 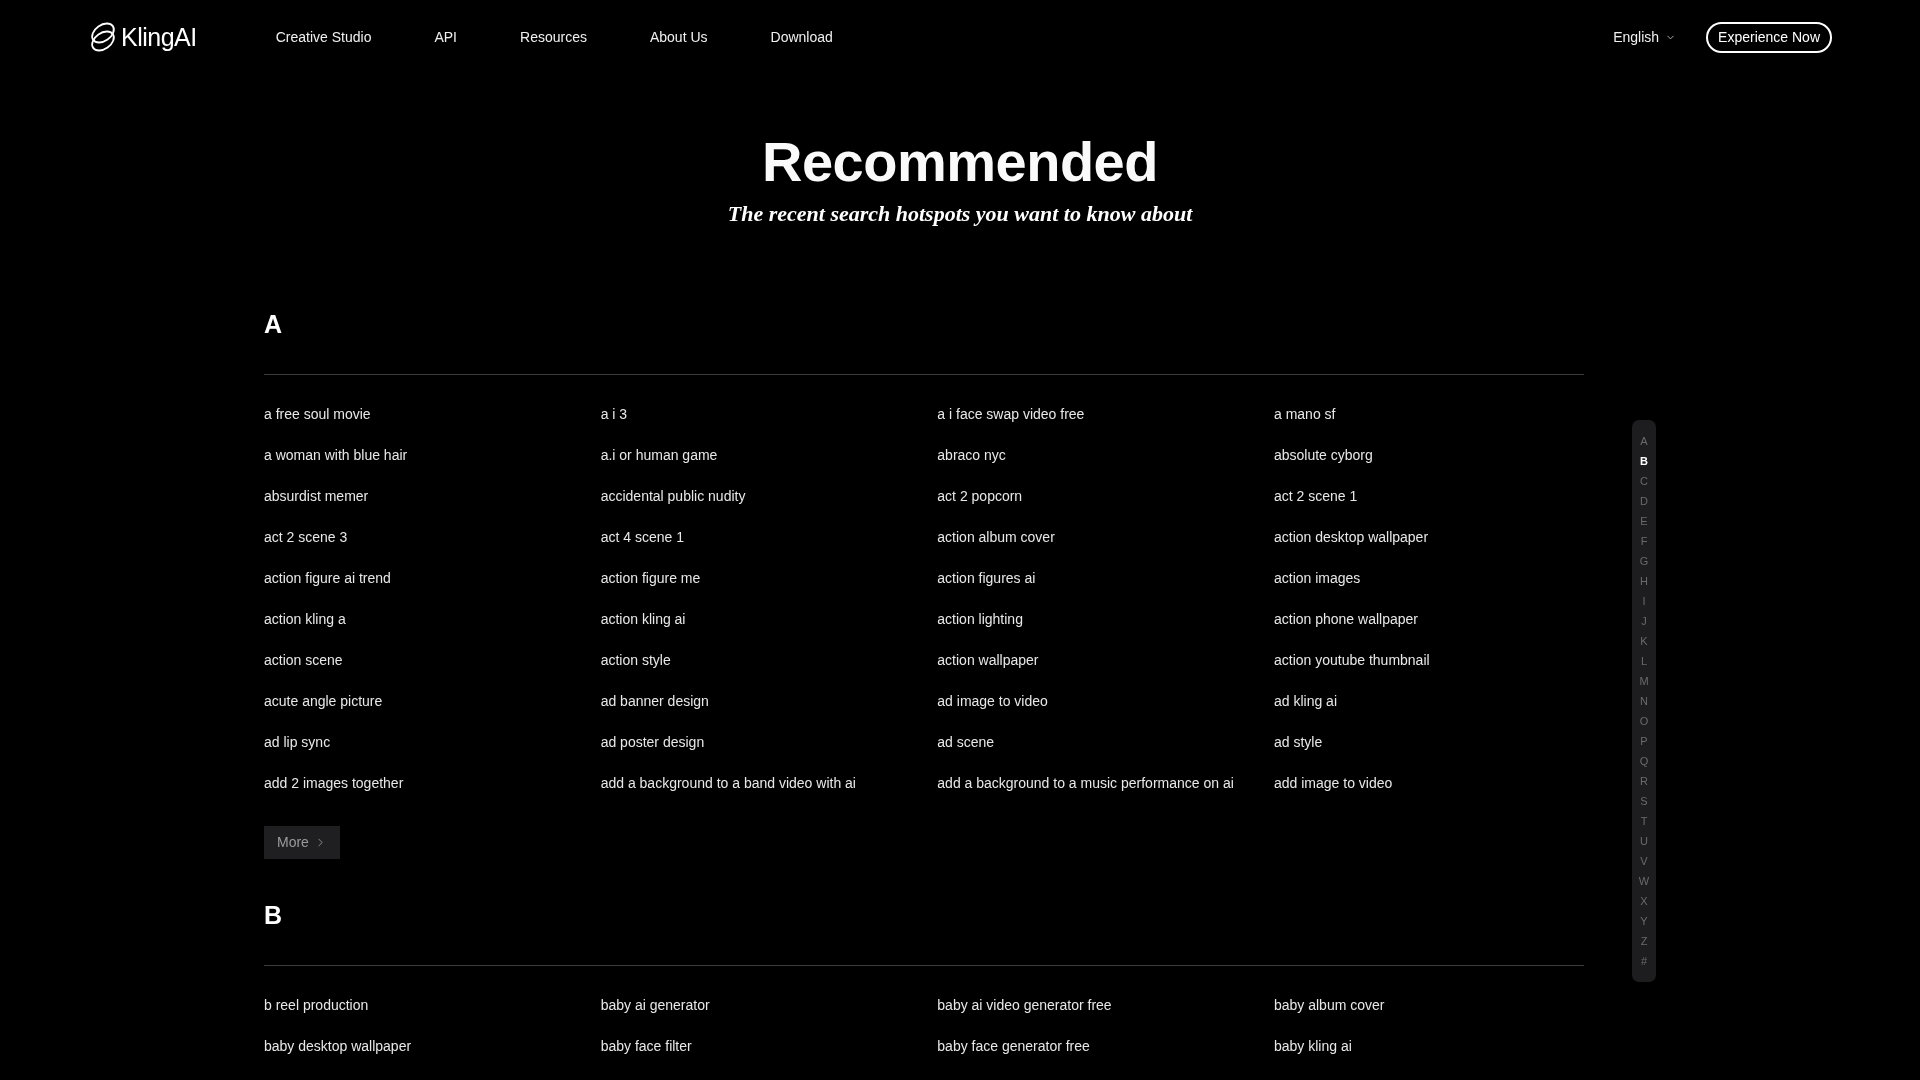 I want to click on keyword-link: absolute cyborg, so click(x=1323, y=455).